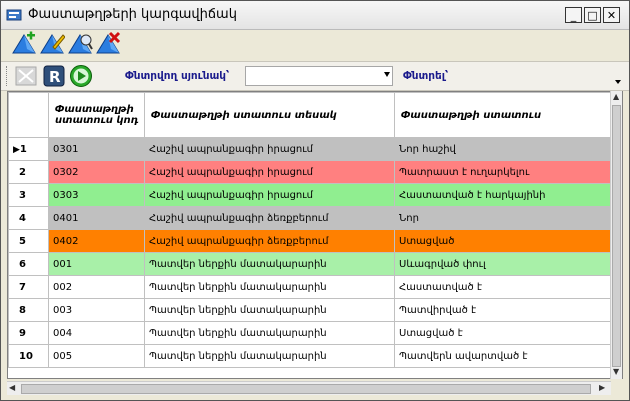 The height and width of the screenshot is (401, 630). What do you see at coordinates (504, 264) in the screenshot?
I see `status-name-cell: Սևագրված փուլ` at bounding box center [504, 264].